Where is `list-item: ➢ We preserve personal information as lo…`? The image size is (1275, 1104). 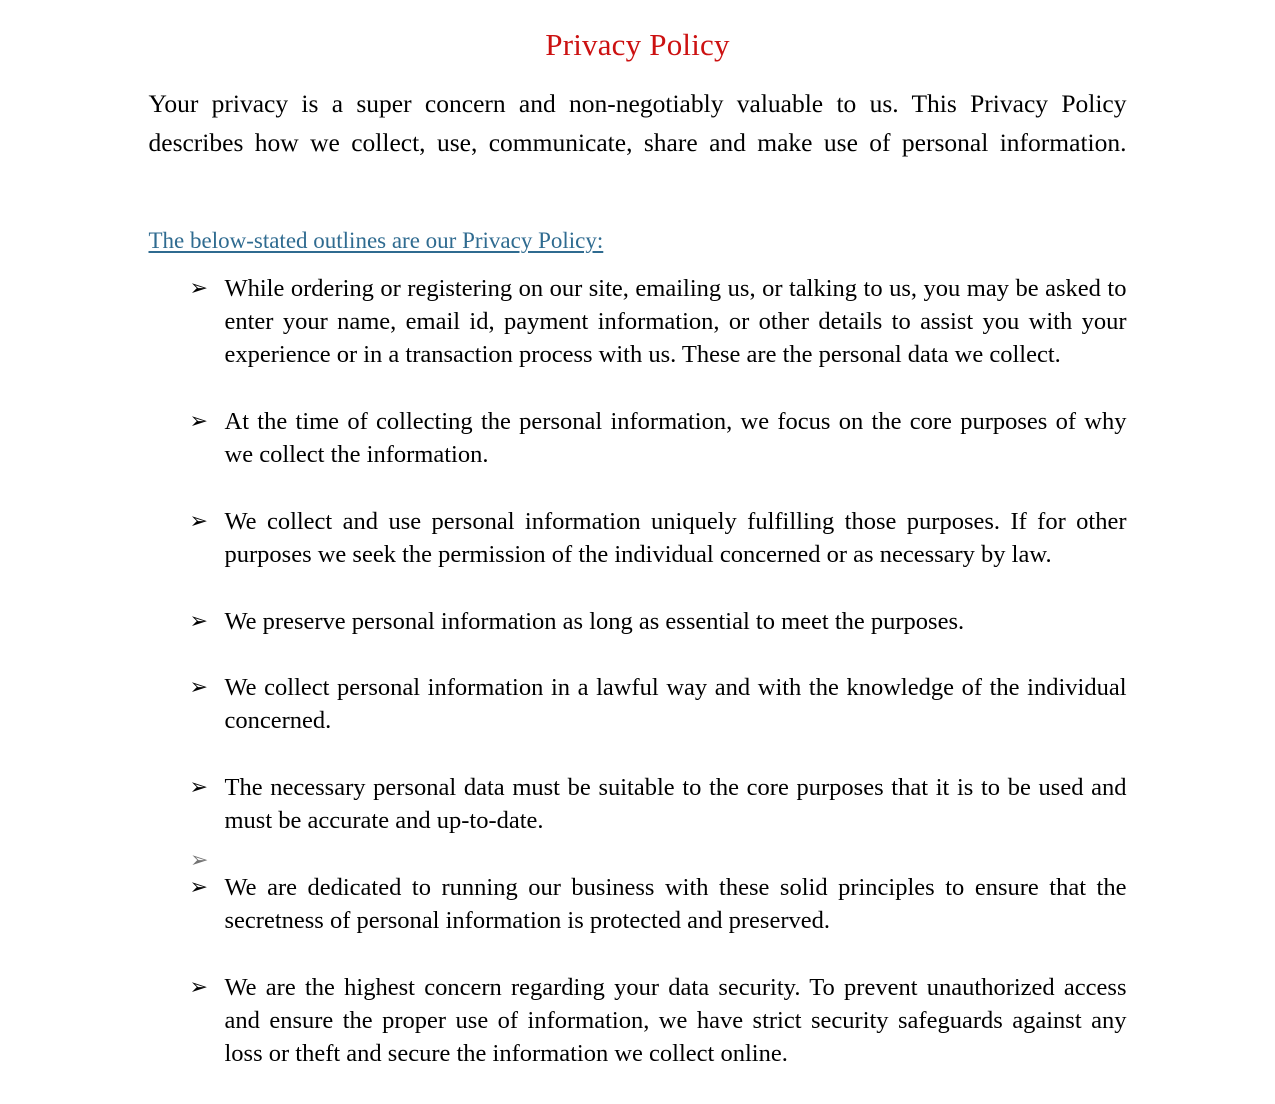
list-item: ➢ We preserve personal information as lo… is located at coordinates (638, 638).